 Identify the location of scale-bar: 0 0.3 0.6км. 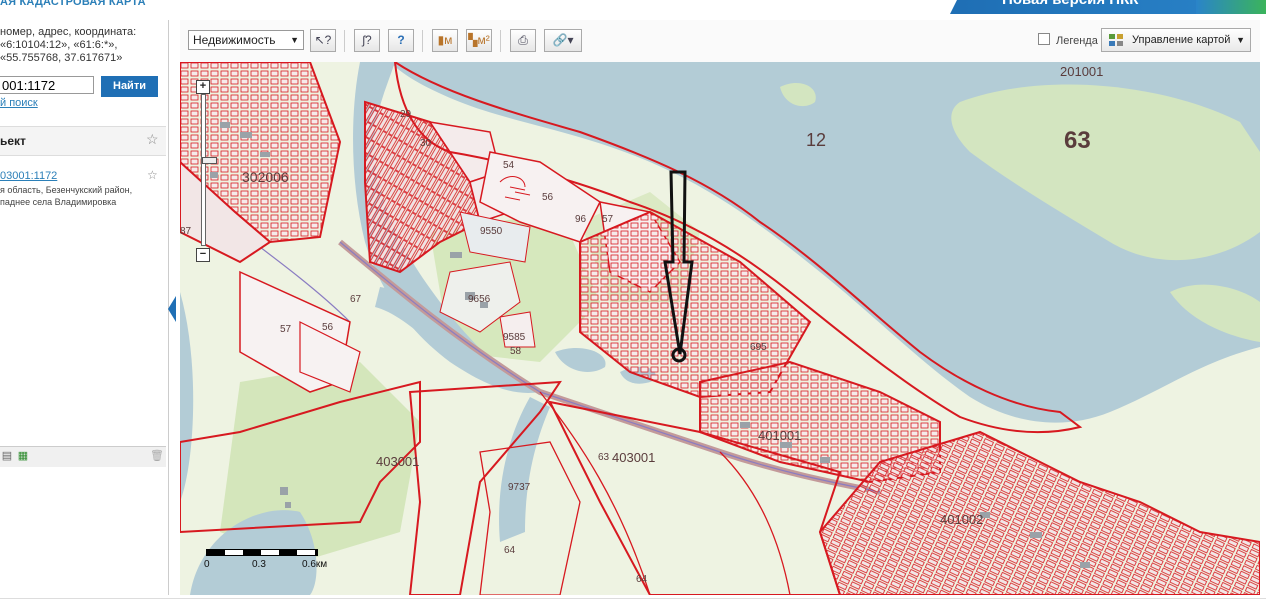
(266, 562).